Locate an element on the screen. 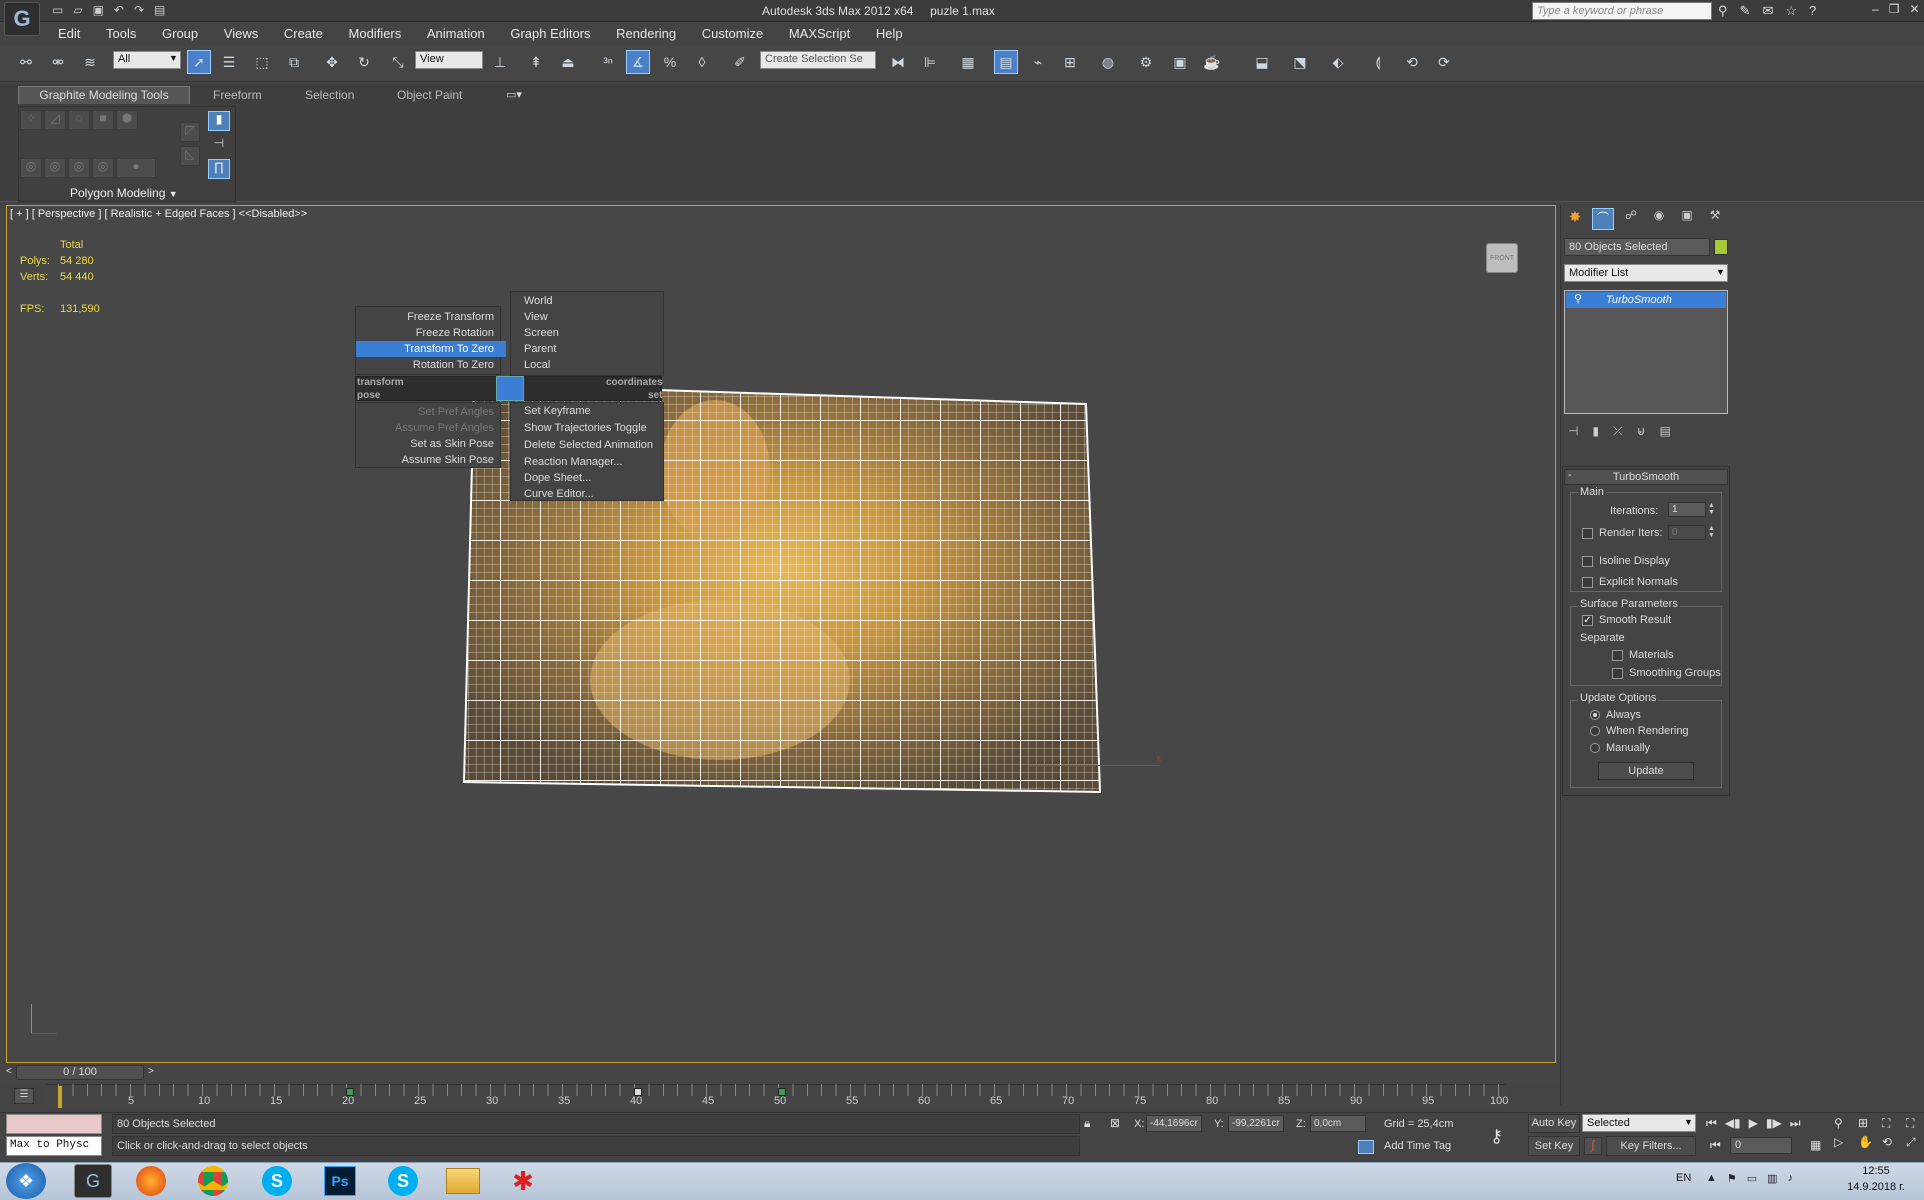 The width and height of the screenshot is (1924, 1200). render-production-icon: ☕ is located at coordinates (1212, 62).